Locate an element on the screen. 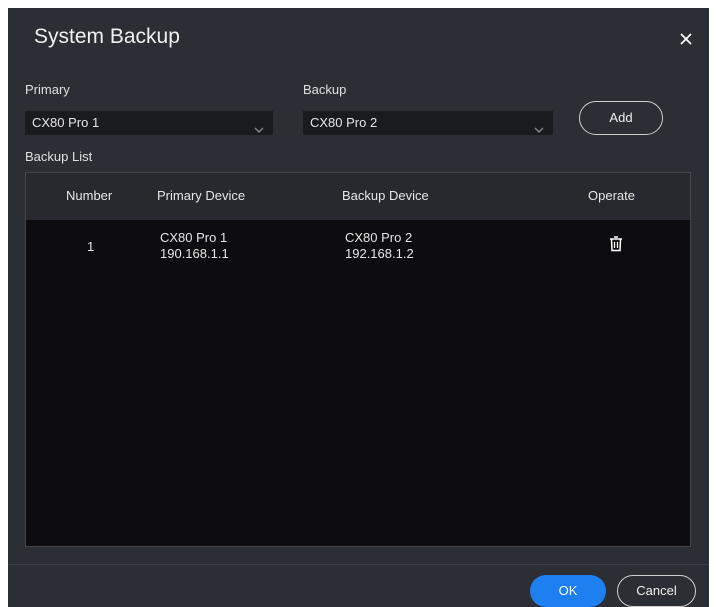 This screenshot has height=607, width=717. cancel-button: Cancel is located at coordinates (656, 591).